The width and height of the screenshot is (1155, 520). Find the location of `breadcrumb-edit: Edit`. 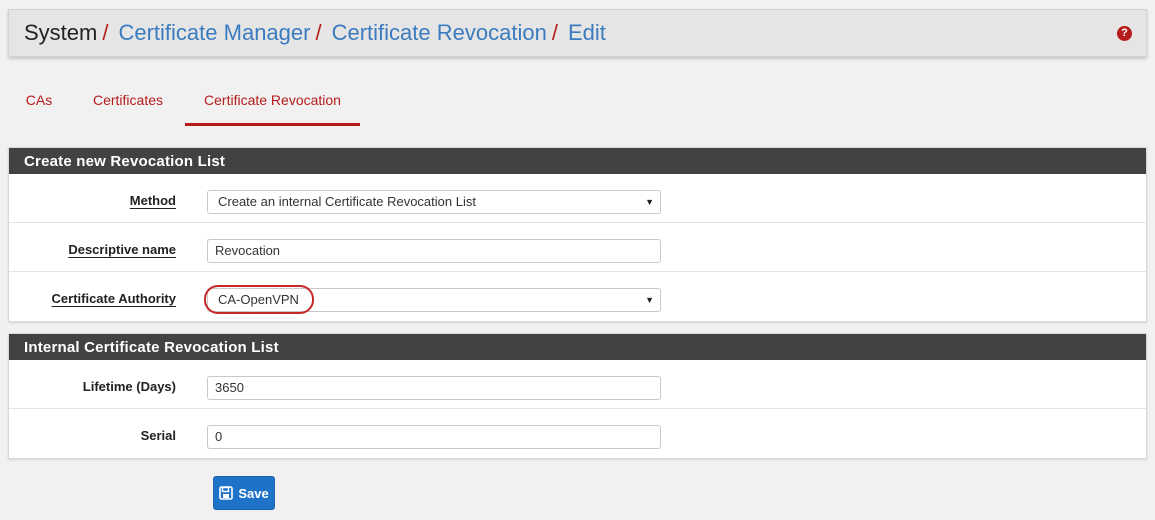

breadcrumb-edit: Edit is located at coordinates (587, 32).